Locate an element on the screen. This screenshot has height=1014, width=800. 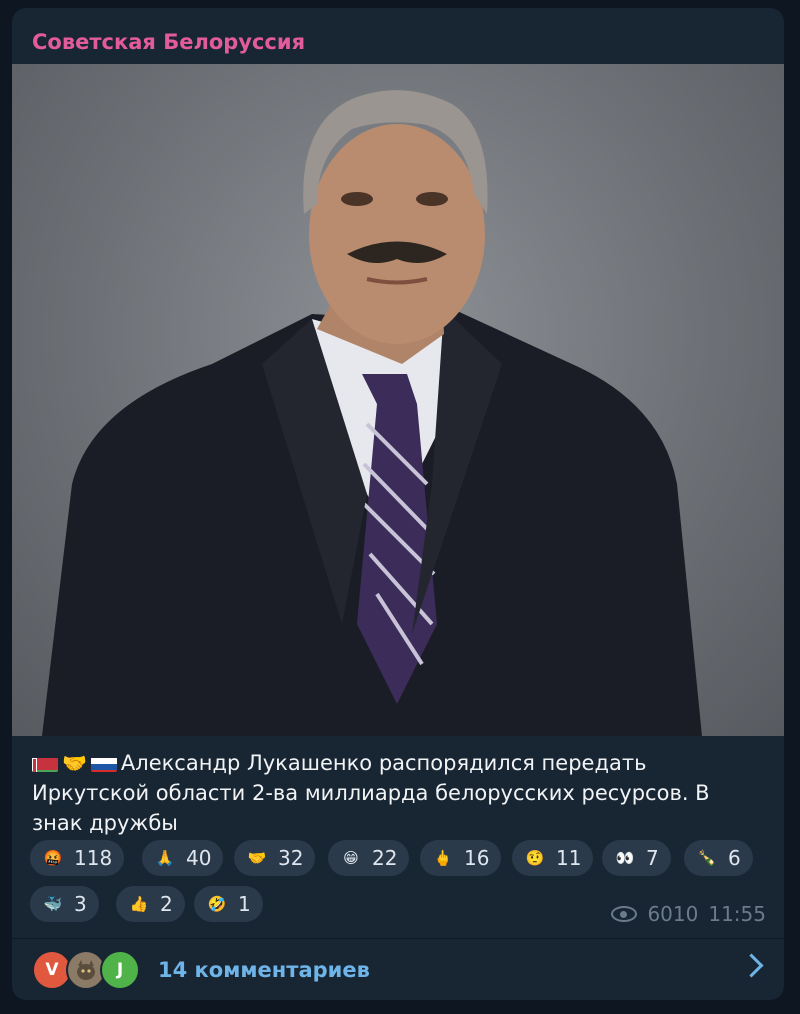
reaction-pill: 👀 7 is located at coordinates (636, 858).